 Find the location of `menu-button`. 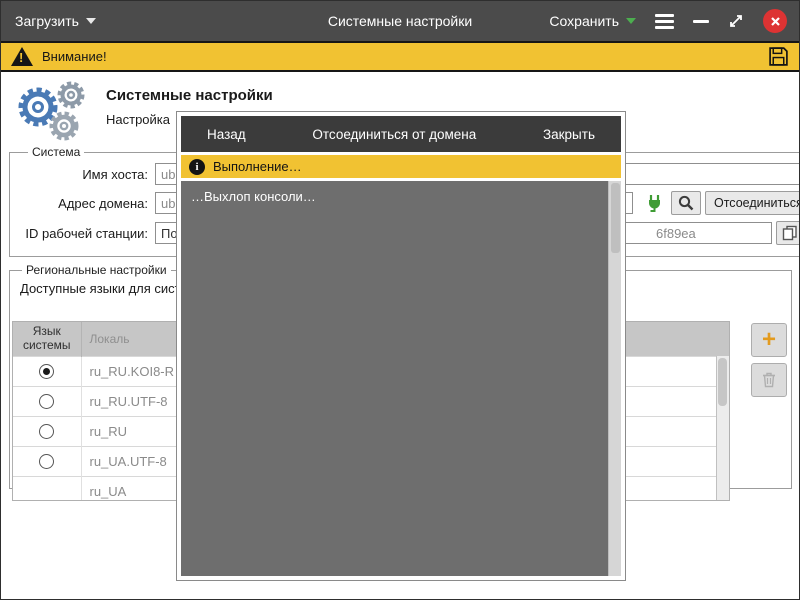

menu-button is located at coordinates (664, 21).